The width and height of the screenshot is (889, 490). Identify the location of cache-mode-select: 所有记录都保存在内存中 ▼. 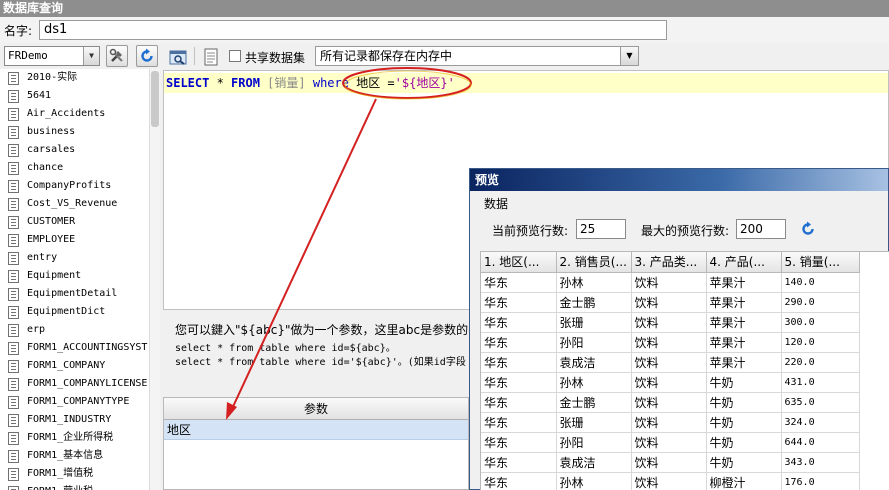
(477, 56).